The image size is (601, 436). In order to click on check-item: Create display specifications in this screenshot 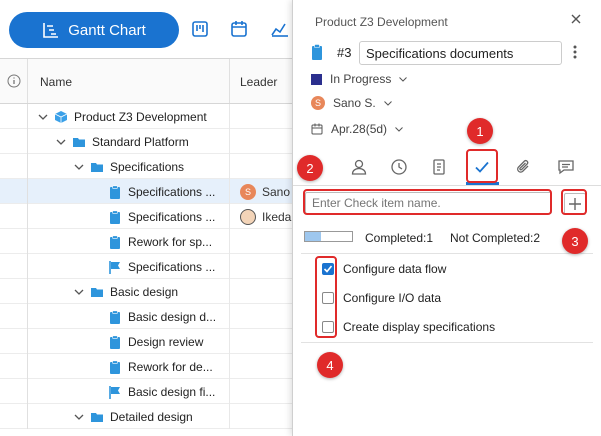, I will do `click(408, 327)`.